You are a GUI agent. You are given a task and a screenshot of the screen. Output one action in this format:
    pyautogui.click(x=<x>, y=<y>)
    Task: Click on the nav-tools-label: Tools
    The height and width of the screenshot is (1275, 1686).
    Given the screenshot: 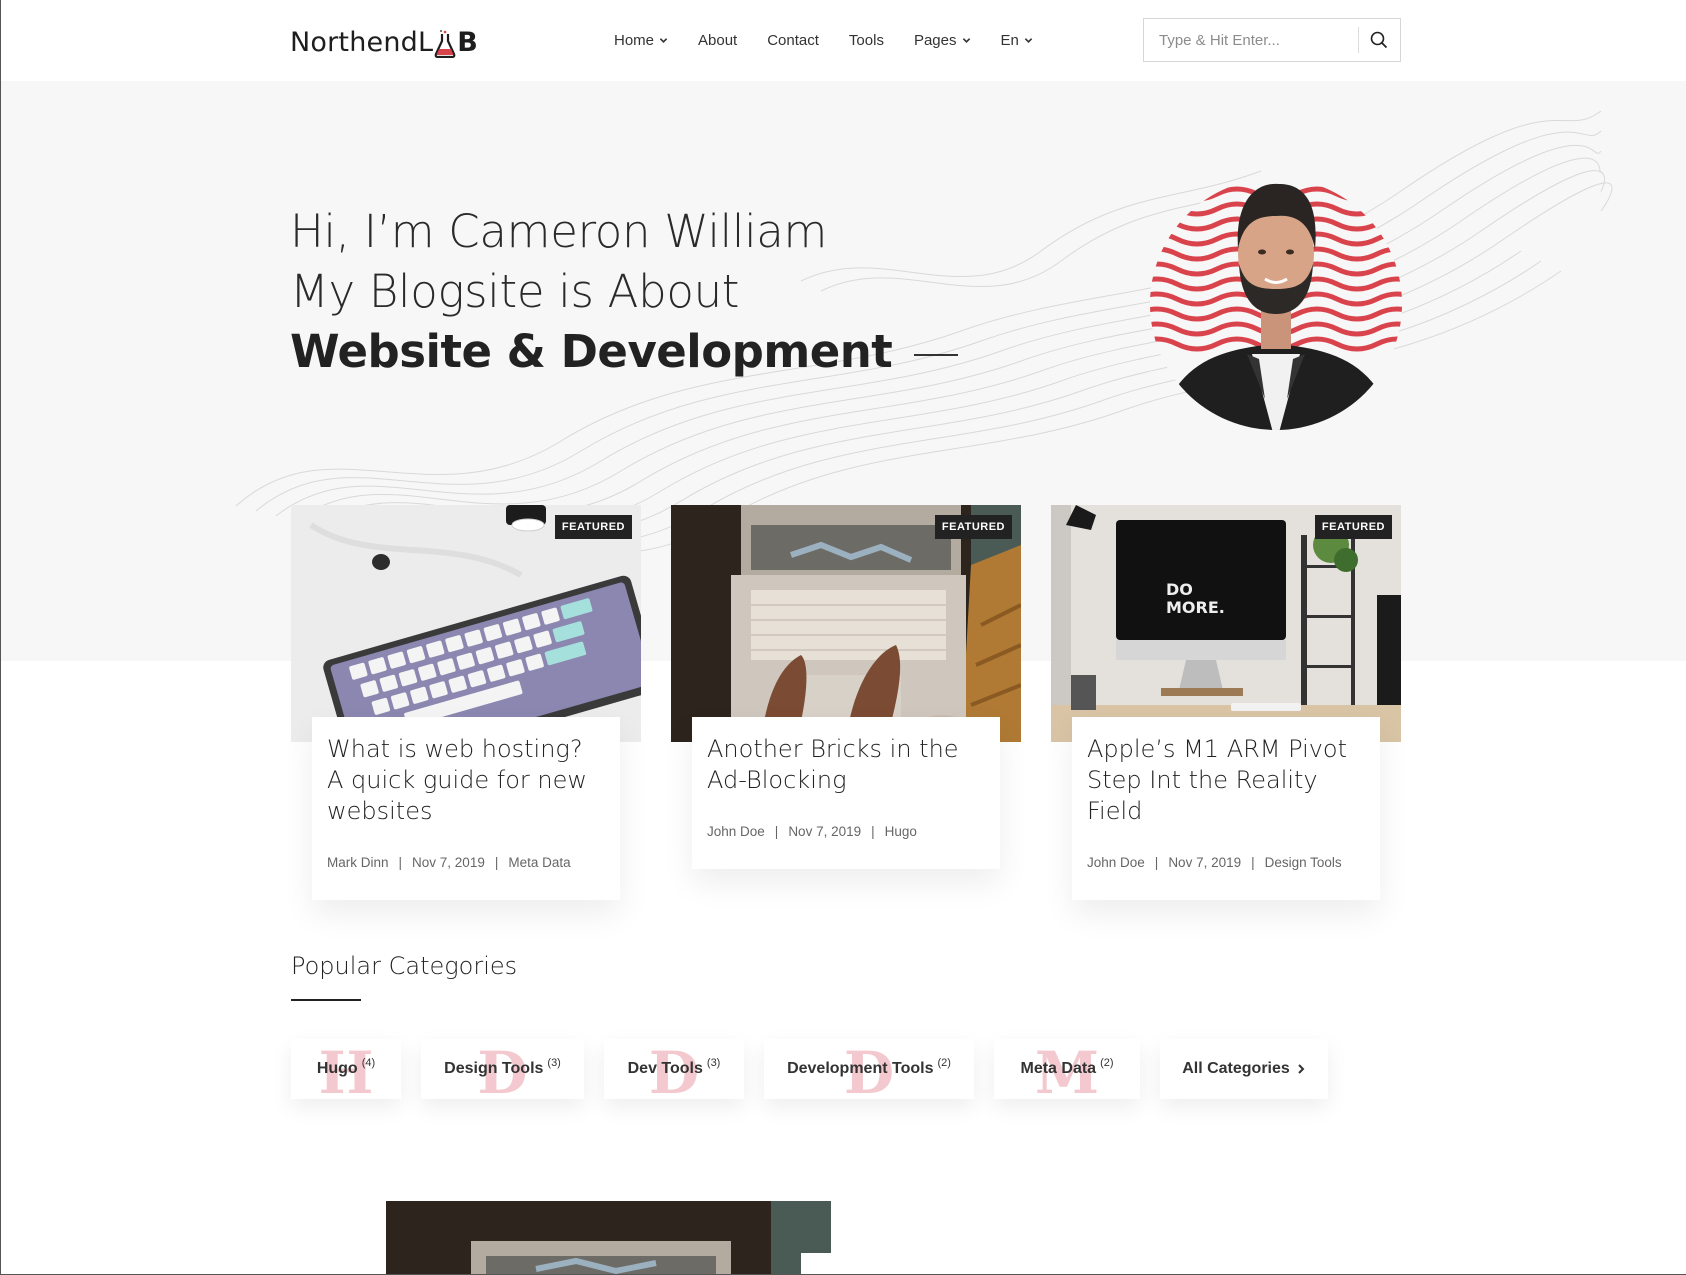 What is the action you would take?
    pyautogui.click(x=866, y=40)
    